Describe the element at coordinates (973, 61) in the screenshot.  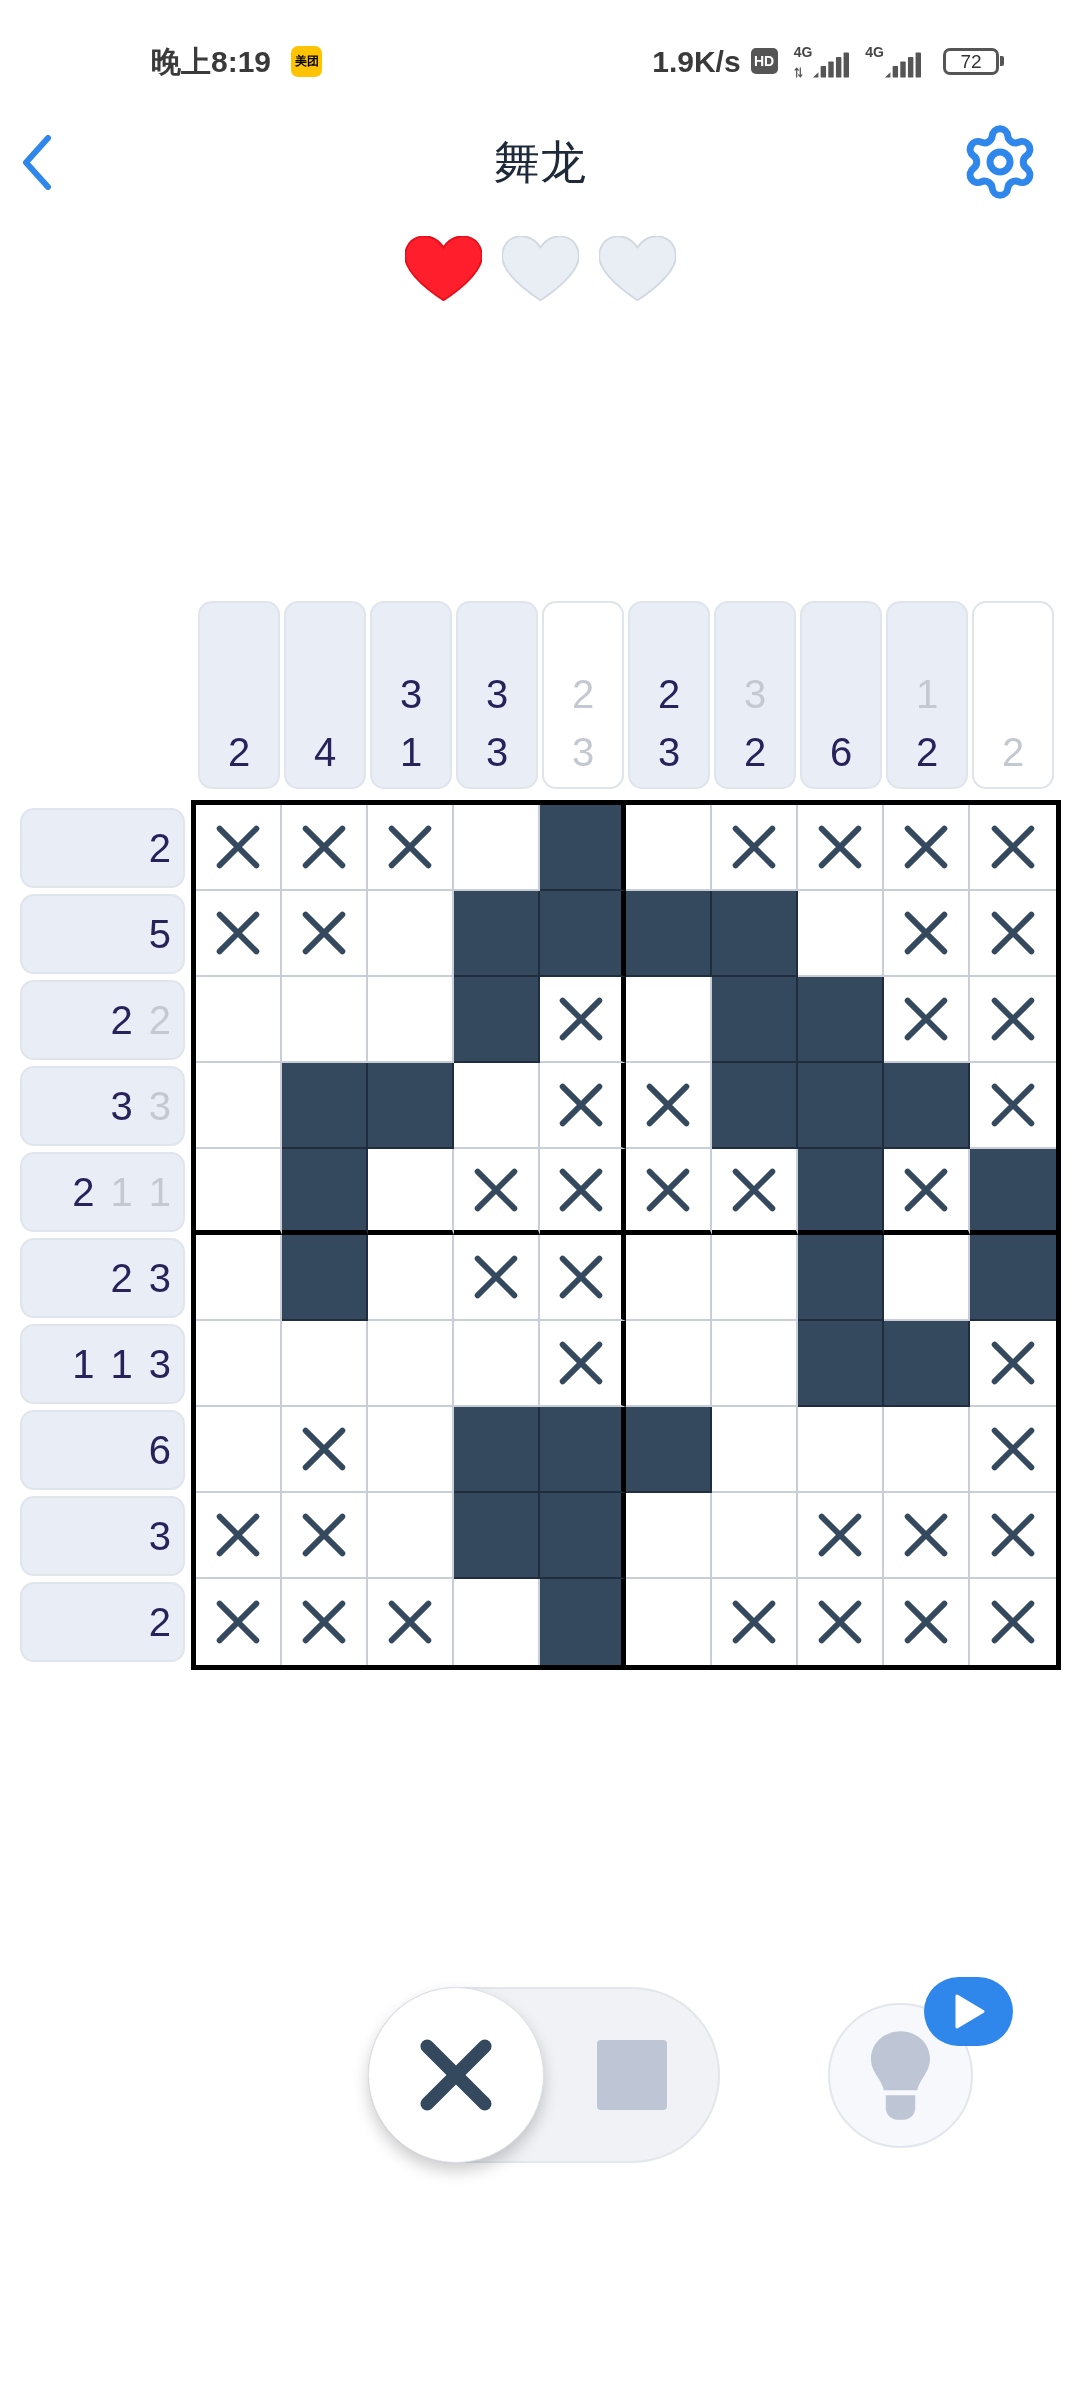
I see `battery-indicator: 72` at that location.